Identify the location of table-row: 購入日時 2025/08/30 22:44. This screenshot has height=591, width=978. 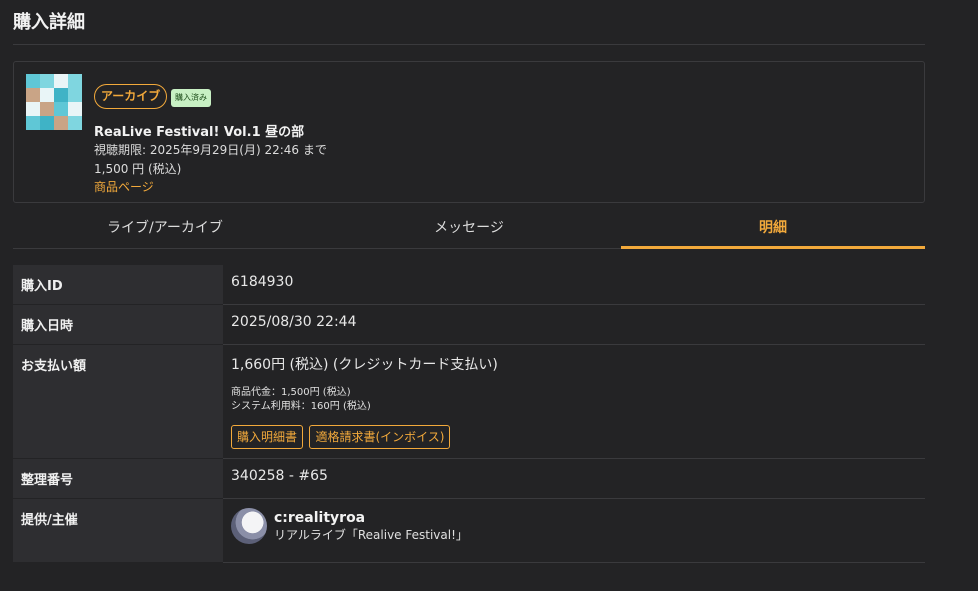
(469, 324).